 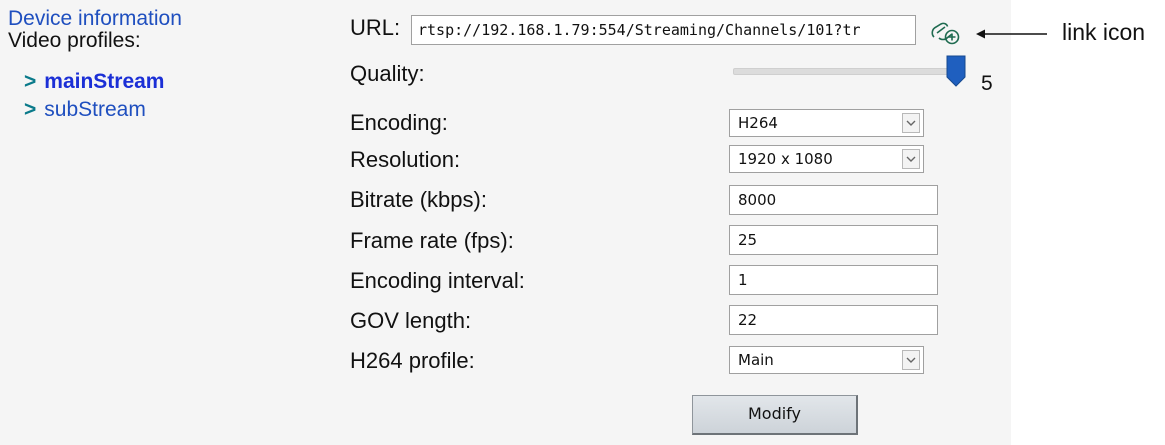 What do you see at coordinates (405, 159) in the screenshot?
I see `resolution-label: Resolution:` at bounding box center [405, 159].